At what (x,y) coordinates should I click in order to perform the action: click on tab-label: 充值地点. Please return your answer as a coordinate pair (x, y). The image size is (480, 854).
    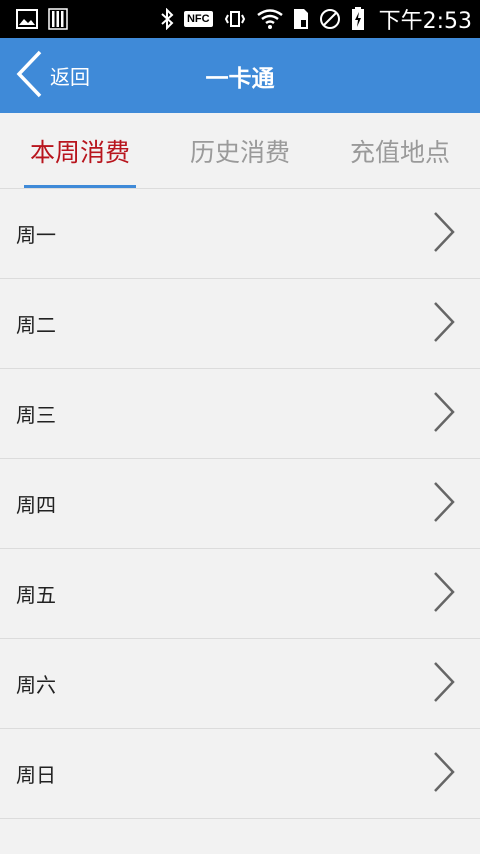
    Looking at the image, I should click on (399, 152).